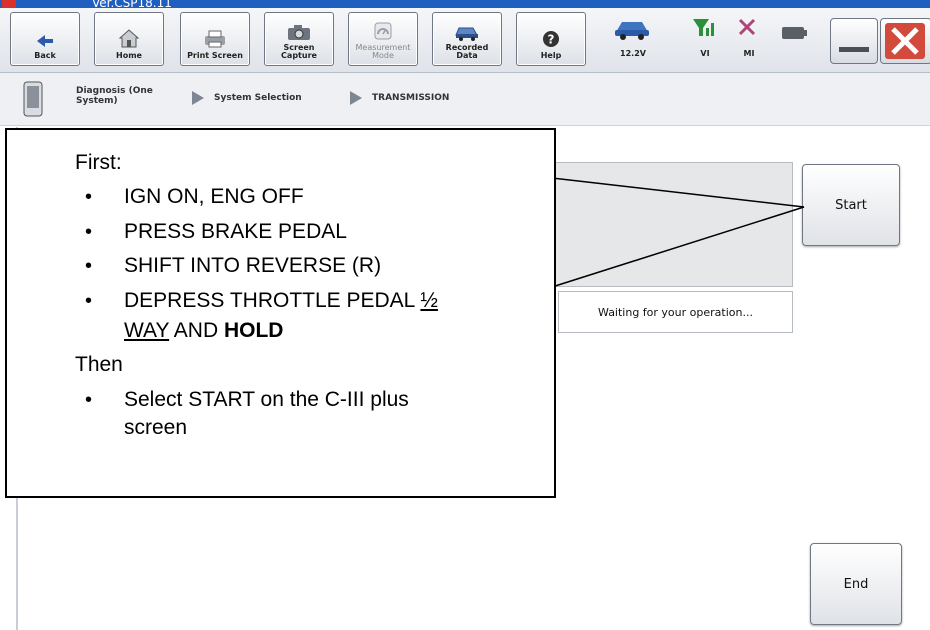 Image resolution: width=930 pixels, height=630 pixels. I want to click on callout-step: IGN ON, ENG OFF, so click(214, 196).